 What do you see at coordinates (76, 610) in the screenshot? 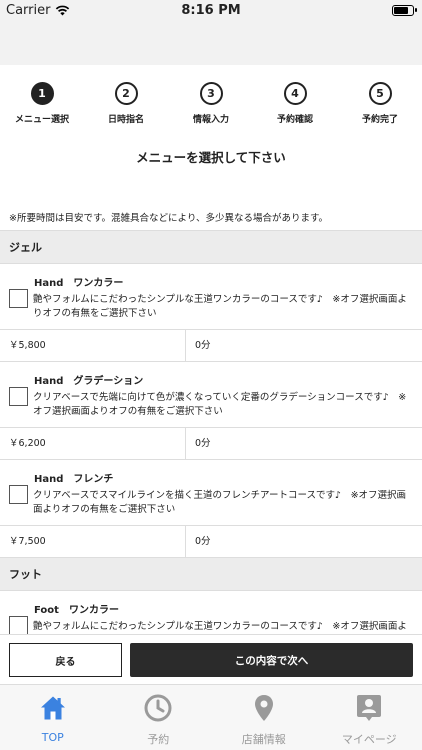
I see `menu-item-title: Foot ワンカラー` at bounding box center [76, 610].